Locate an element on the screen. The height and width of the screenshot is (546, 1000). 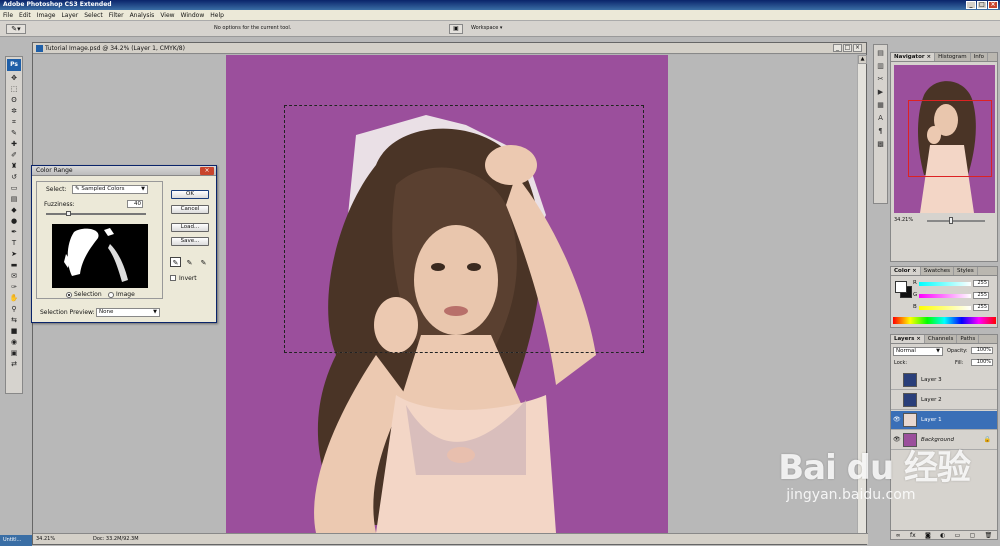
layer-style-icon: fx is located at coordinates (913, 535).